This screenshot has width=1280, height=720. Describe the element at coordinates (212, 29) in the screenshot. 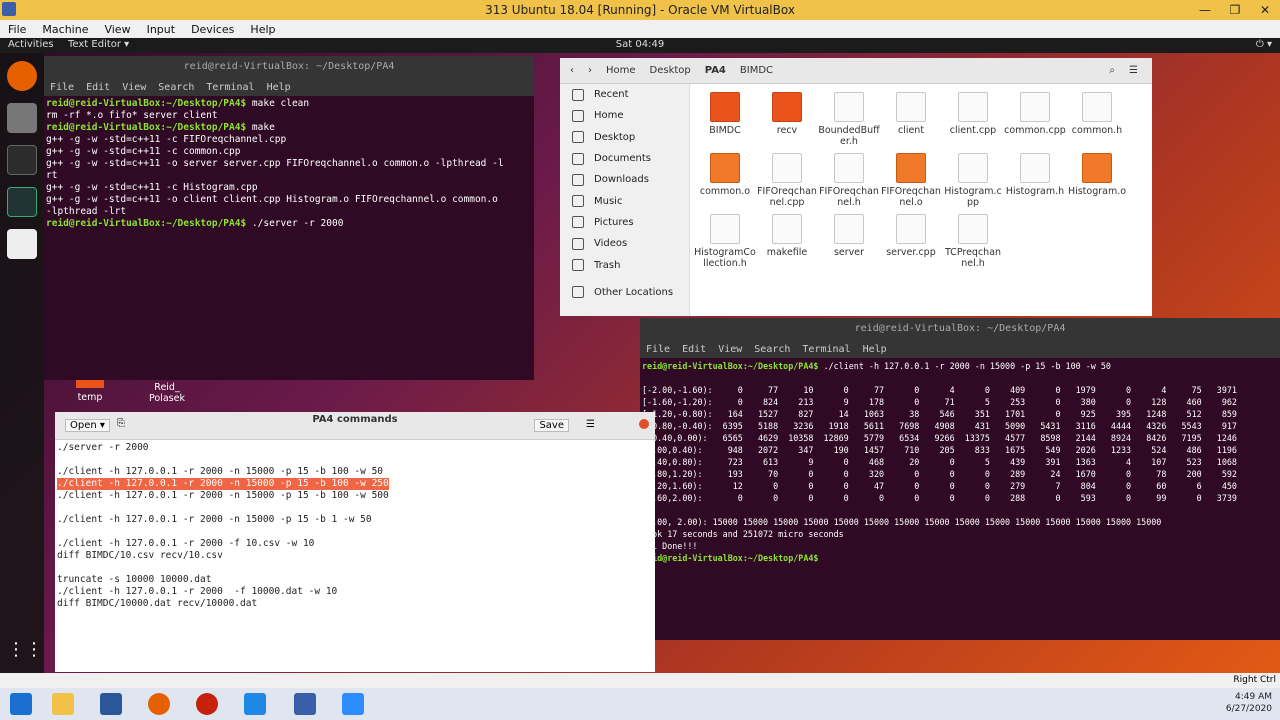

I see `menu-devices: Devices` at that location.